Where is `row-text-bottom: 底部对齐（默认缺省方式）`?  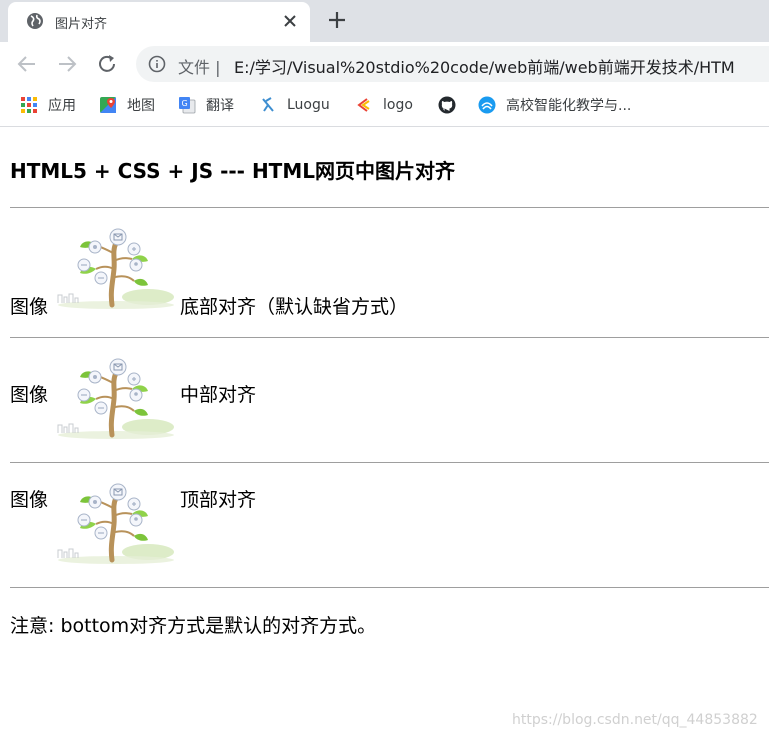
row-text-bottom: 底部对齐（默认缺省方式） is located at coordinates (294, 307).